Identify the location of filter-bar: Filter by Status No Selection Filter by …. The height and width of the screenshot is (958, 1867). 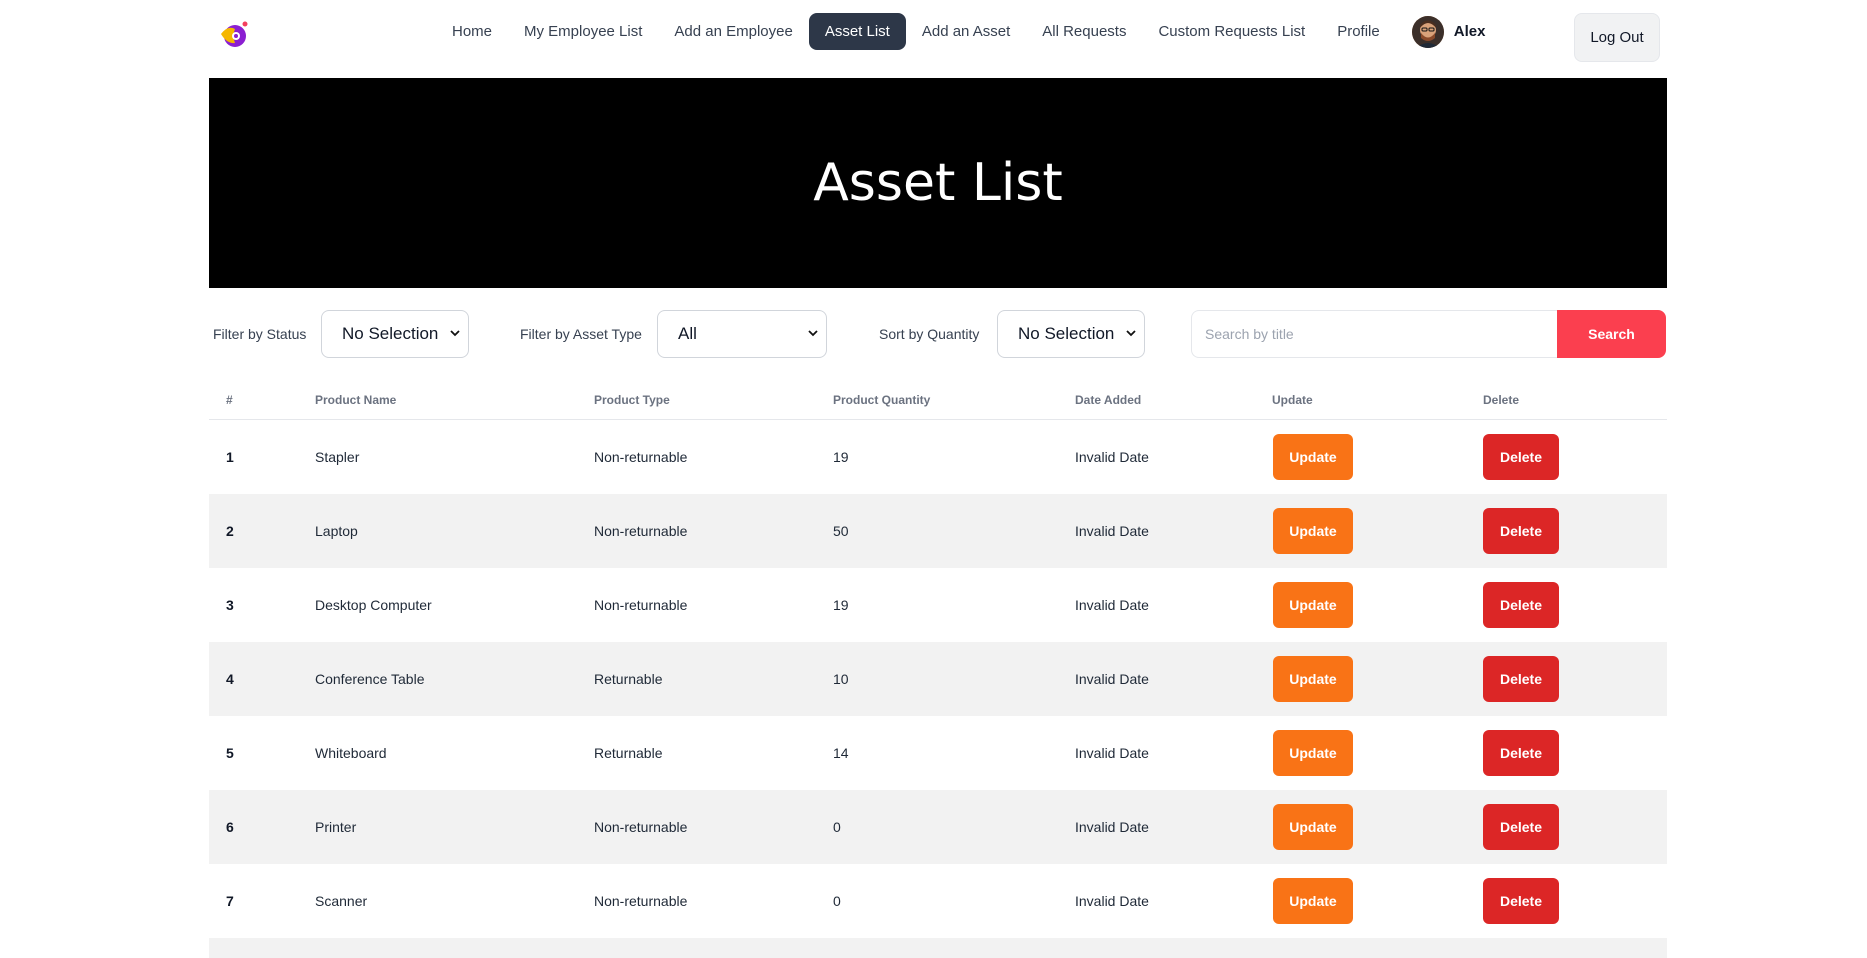
(938, 334).